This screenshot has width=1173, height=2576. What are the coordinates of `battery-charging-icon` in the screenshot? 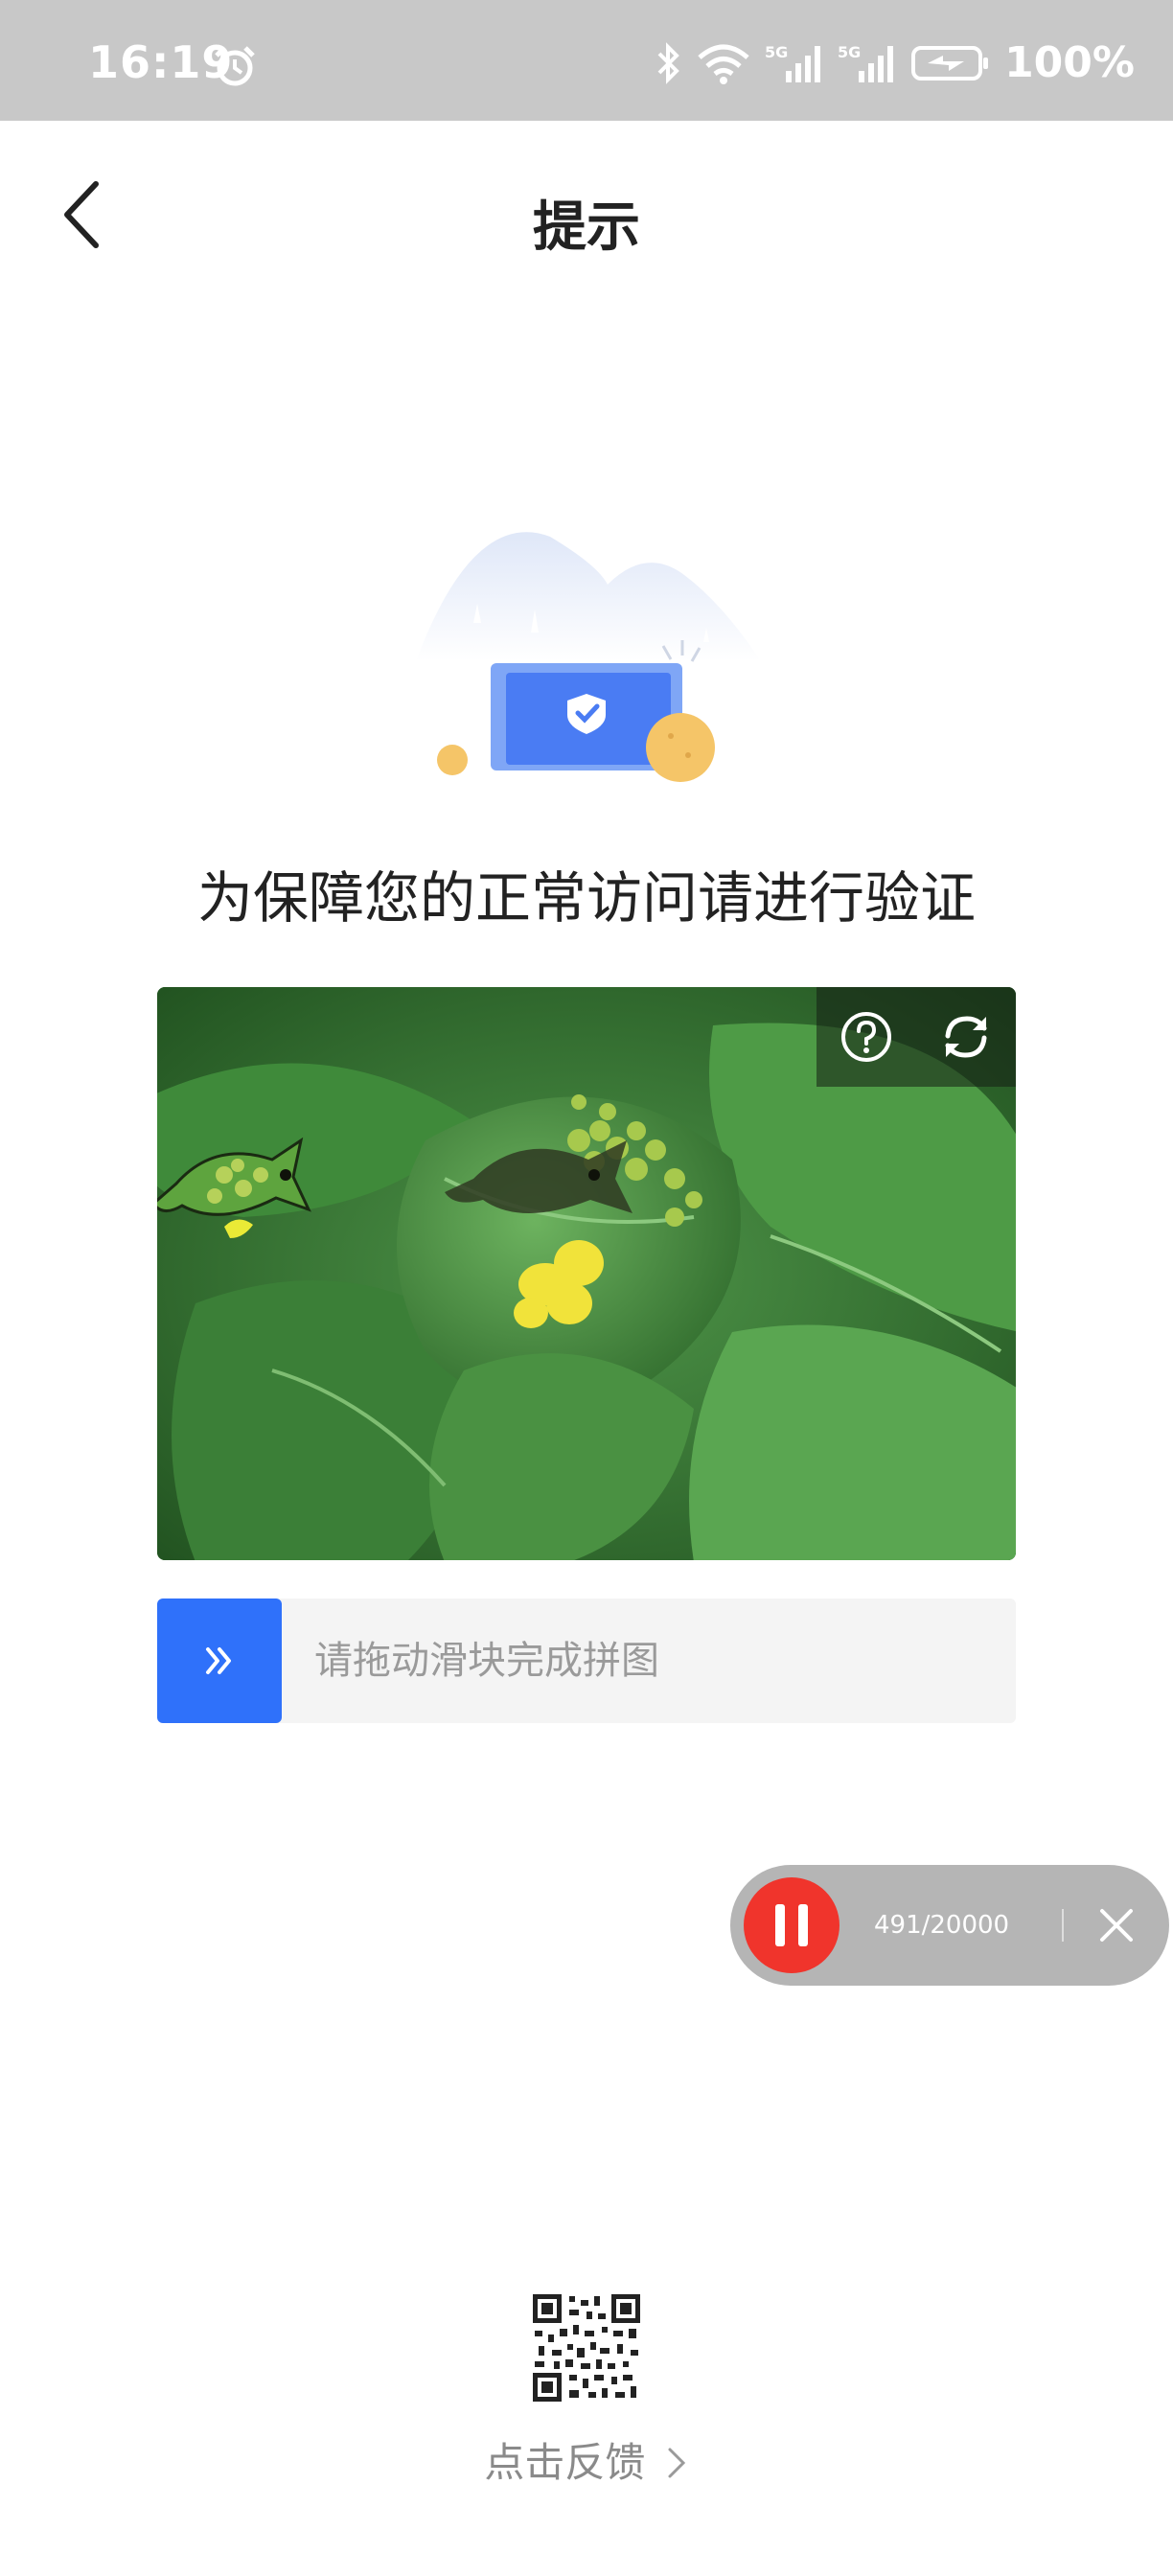 It's located at (950, 63).